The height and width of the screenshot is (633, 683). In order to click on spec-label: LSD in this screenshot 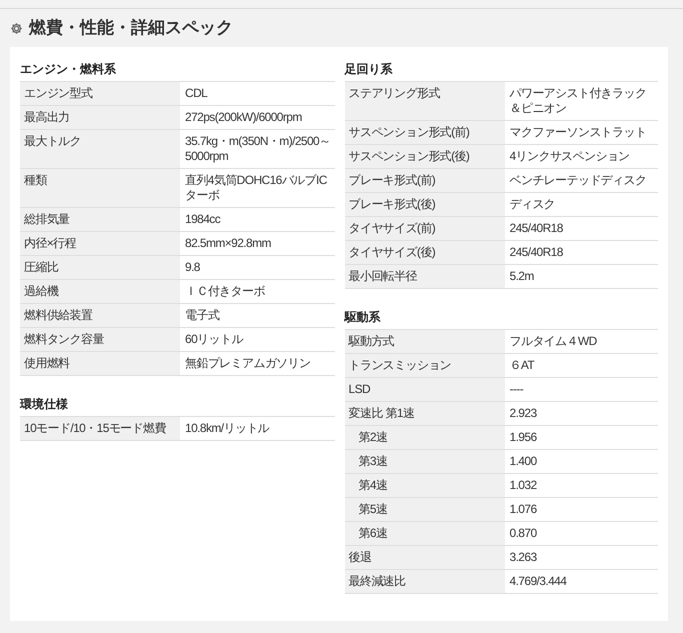, I will do `click(424, 389)`.